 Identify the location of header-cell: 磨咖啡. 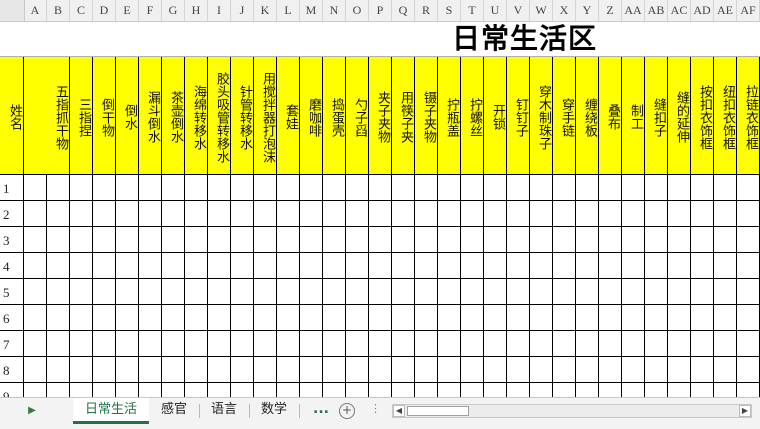
(311, 115).